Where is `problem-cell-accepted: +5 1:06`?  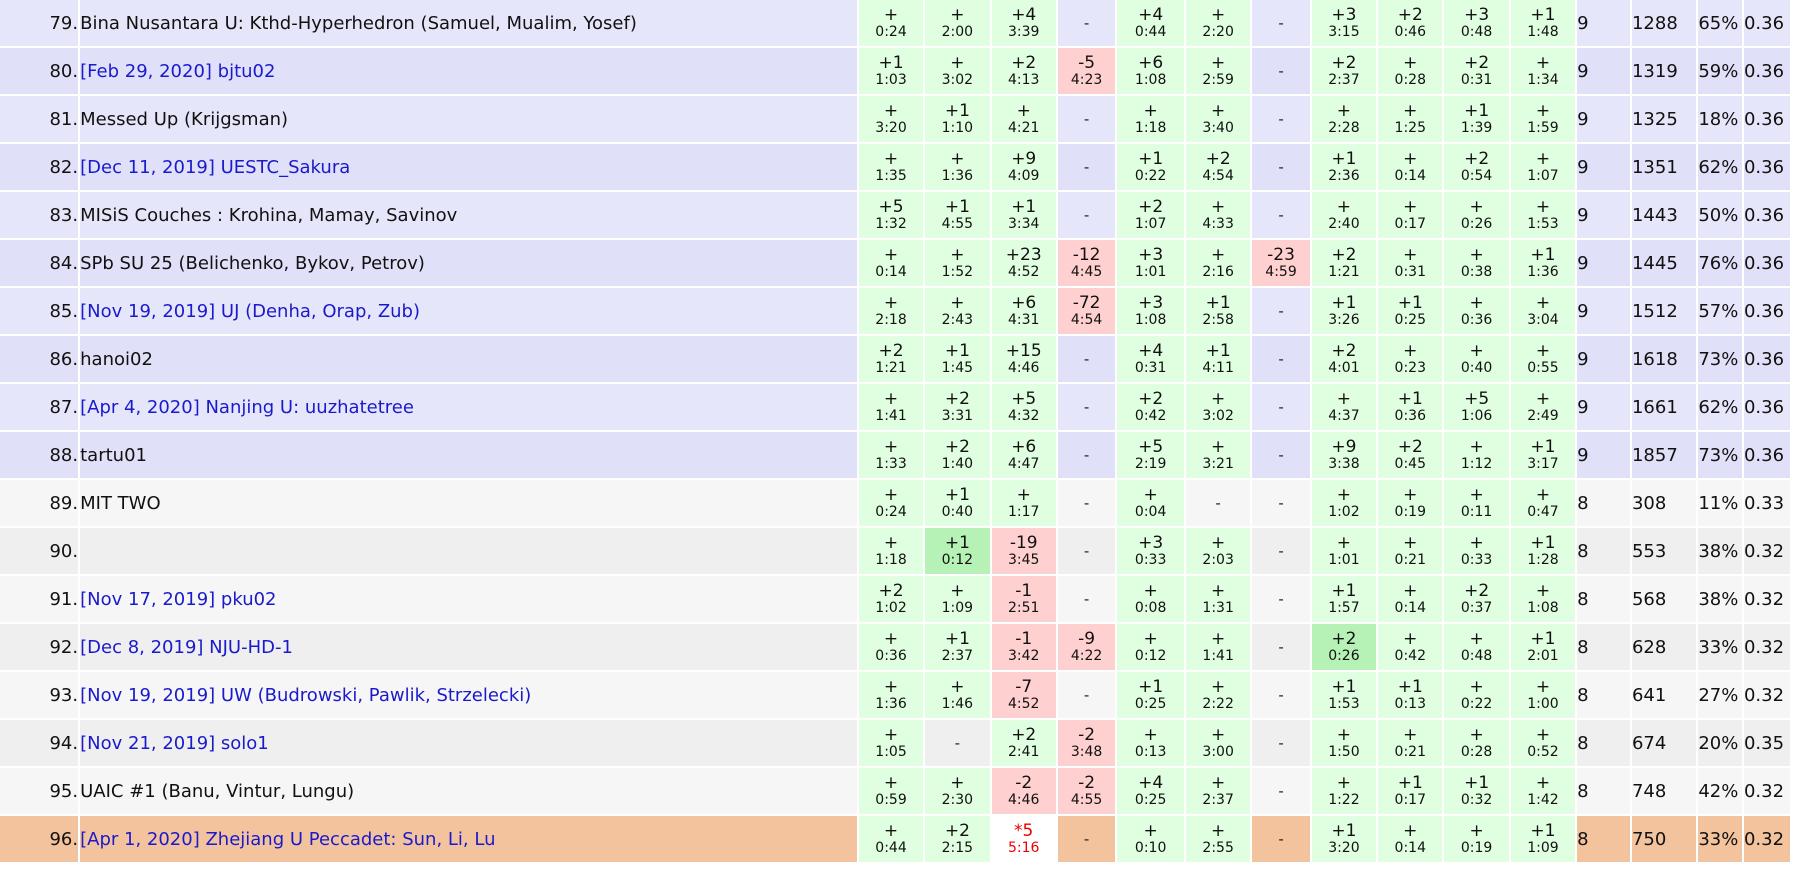
problem-cell-accepted: +5 1:06 is located at coordinates (1476, 407).